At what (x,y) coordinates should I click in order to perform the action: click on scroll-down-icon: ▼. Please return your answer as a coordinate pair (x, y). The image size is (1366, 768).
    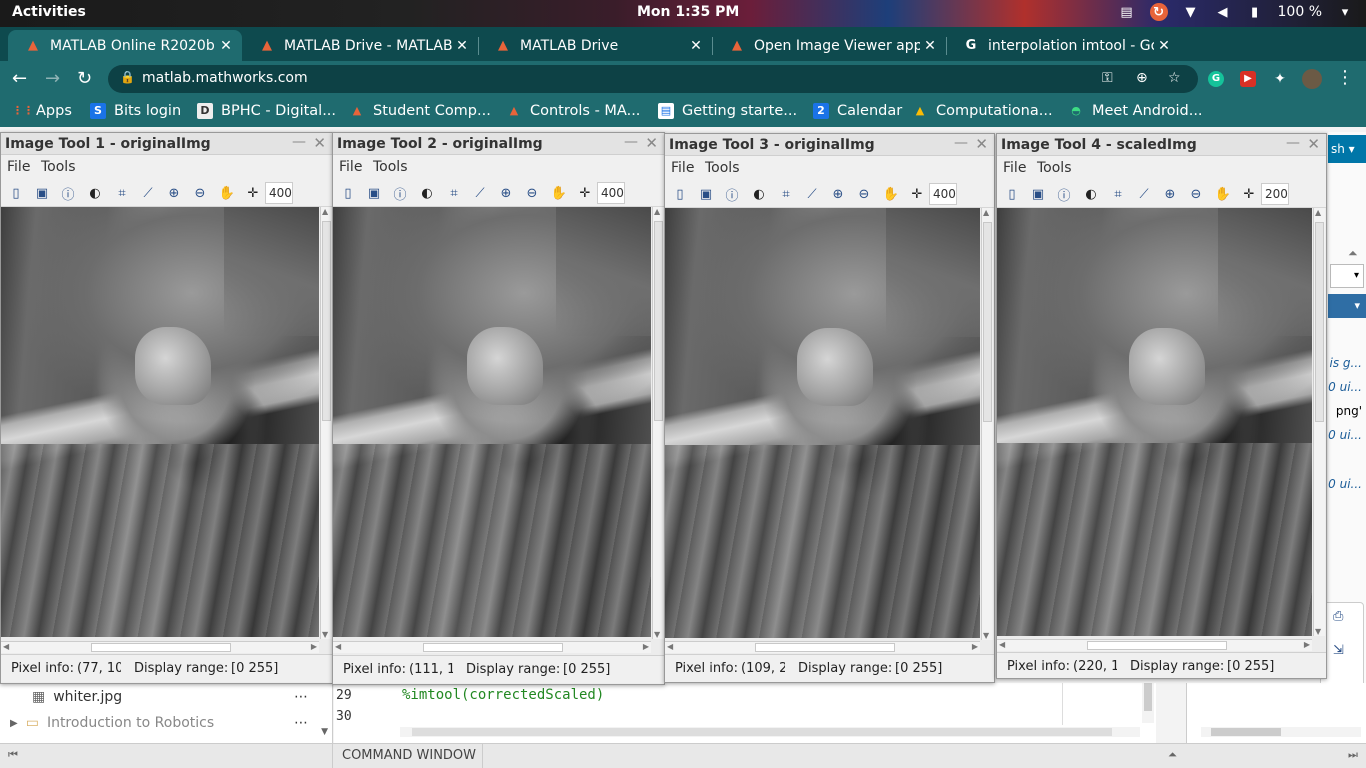
    Looking at the image, I should click on (324, 732).